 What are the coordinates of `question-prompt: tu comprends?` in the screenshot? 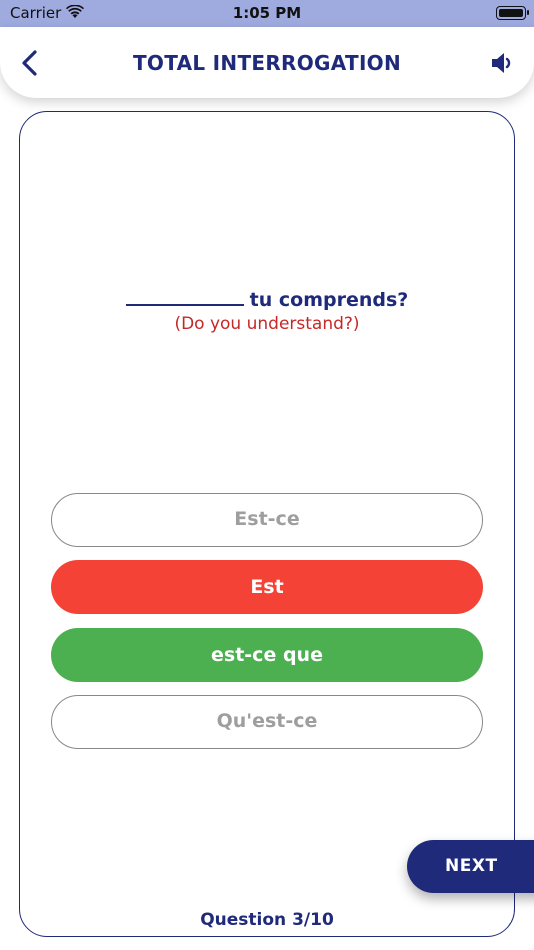 It's located at (267, 299).